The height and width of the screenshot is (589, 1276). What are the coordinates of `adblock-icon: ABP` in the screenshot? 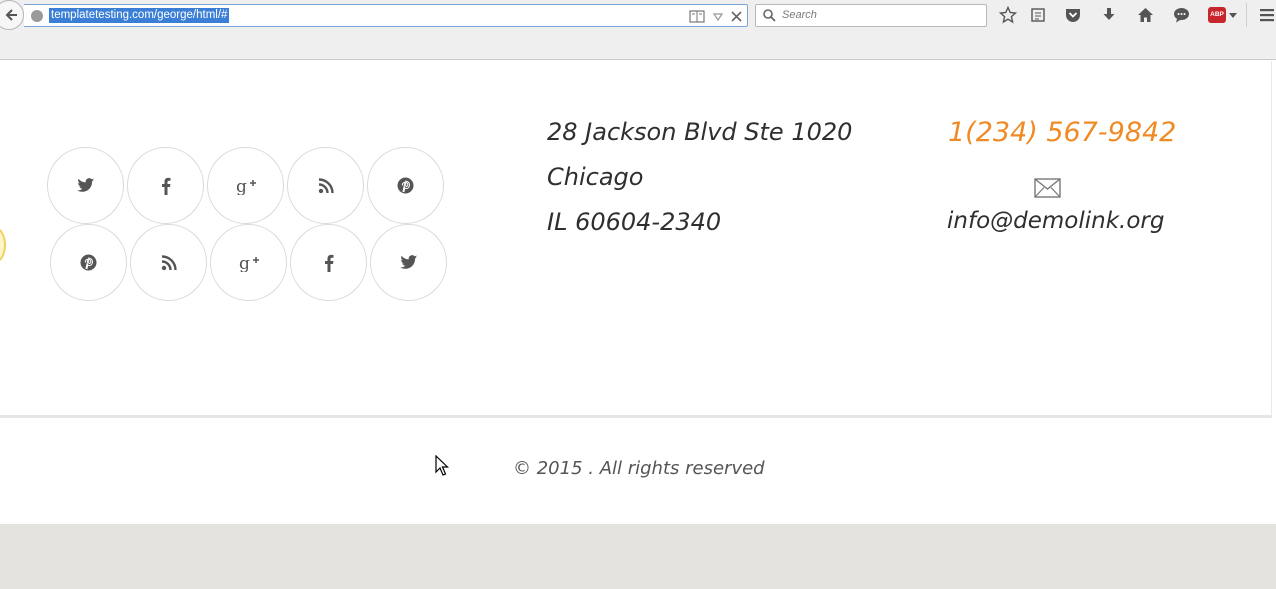 It's located at (1217, 15).